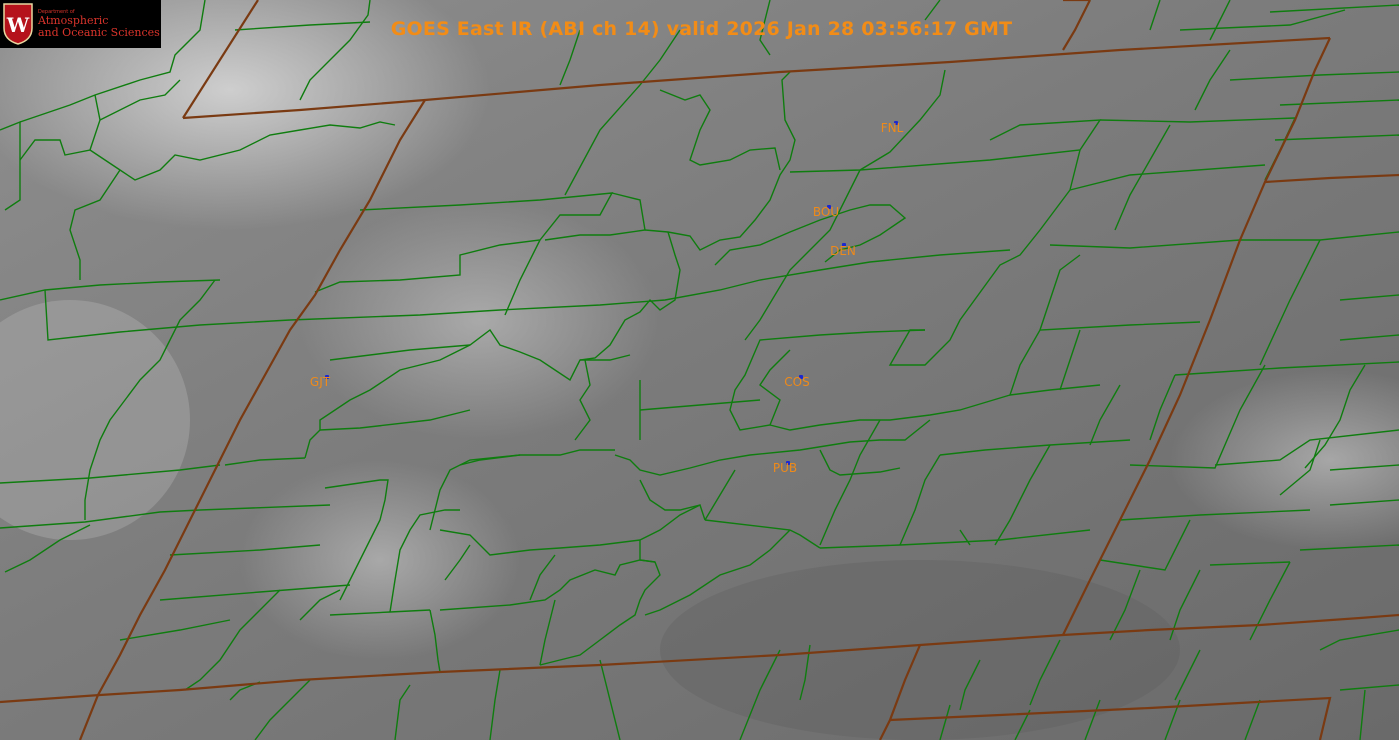  Describe the element at coordinates (320, 382) in the screenshot. I see `station-label-gjt: GJT` at that location.